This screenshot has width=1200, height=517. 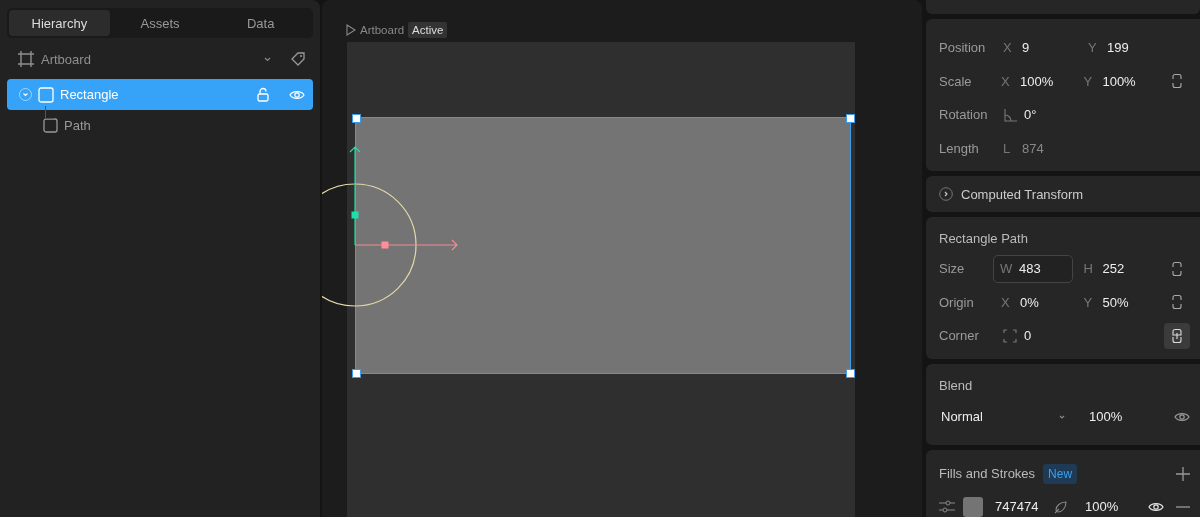 What do you see at coordinates (298, 59) in the screenshot?
I see `tag-icon` at bounding box center [298, 59].